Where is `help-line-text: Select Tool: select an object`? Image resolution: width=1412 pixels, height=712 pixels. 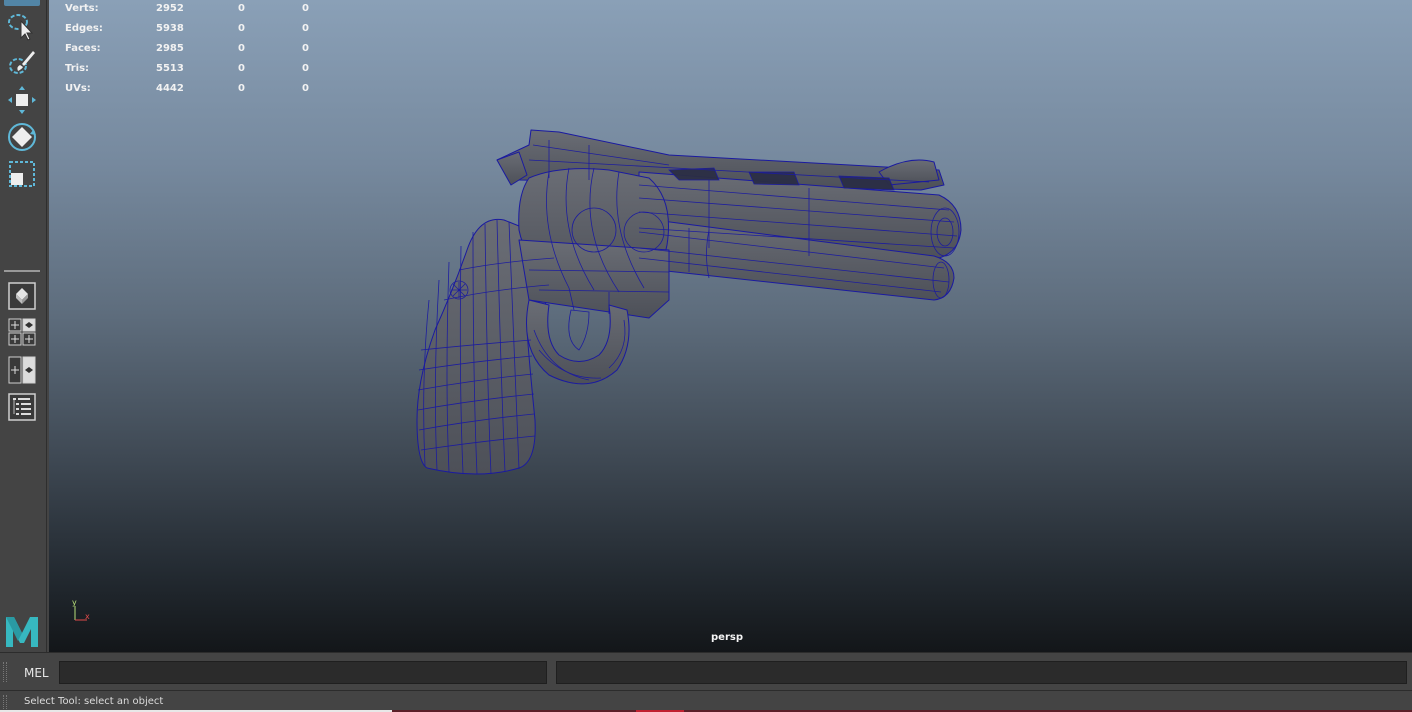 help-line-text: Select Tool: select an object is located at coordinates (94, 701).